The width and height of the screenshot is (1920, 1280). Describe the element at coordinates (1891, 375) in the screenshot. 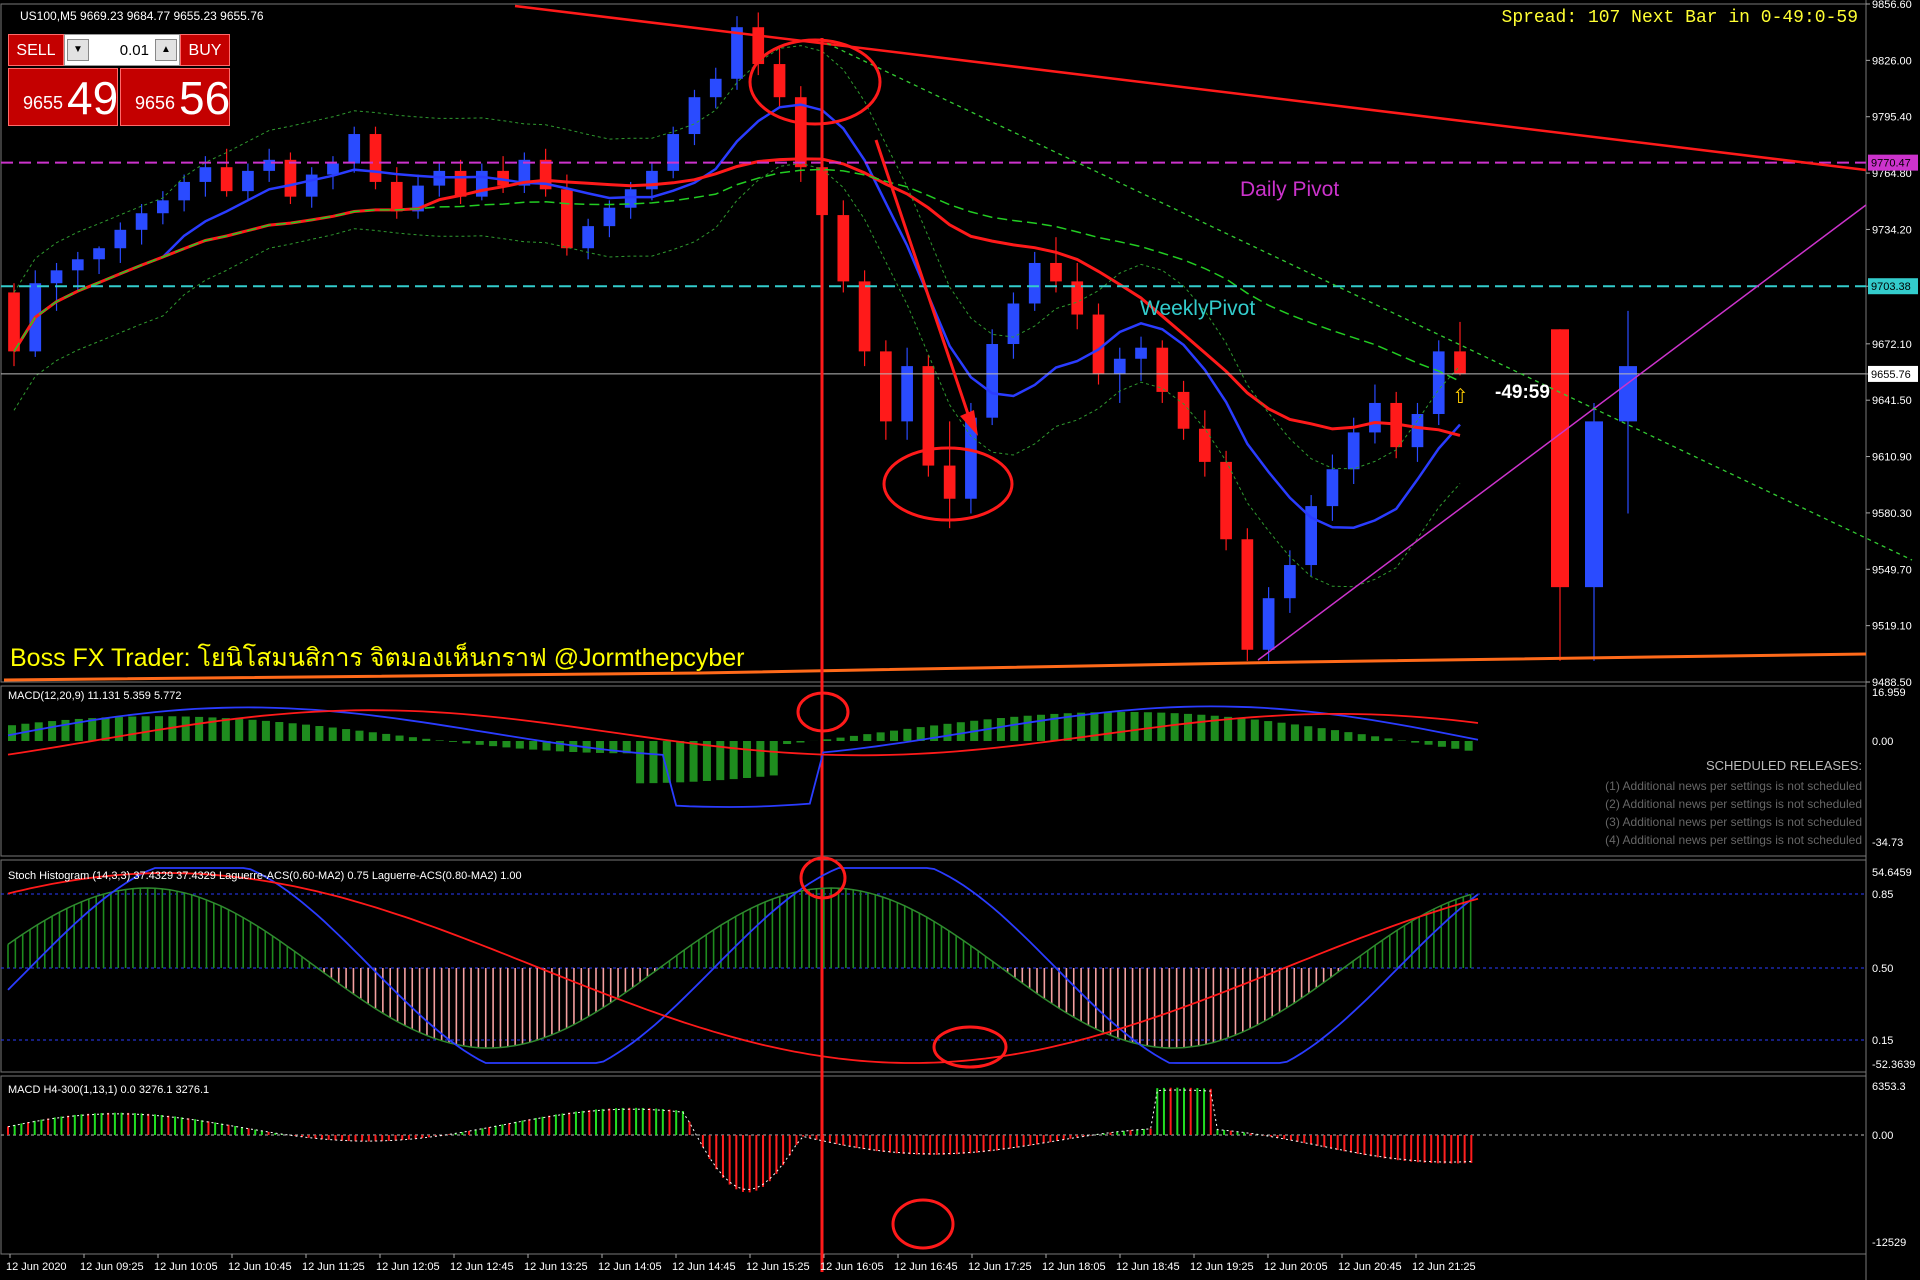

I see `current-price-badge-text: 9655.76` at that location.